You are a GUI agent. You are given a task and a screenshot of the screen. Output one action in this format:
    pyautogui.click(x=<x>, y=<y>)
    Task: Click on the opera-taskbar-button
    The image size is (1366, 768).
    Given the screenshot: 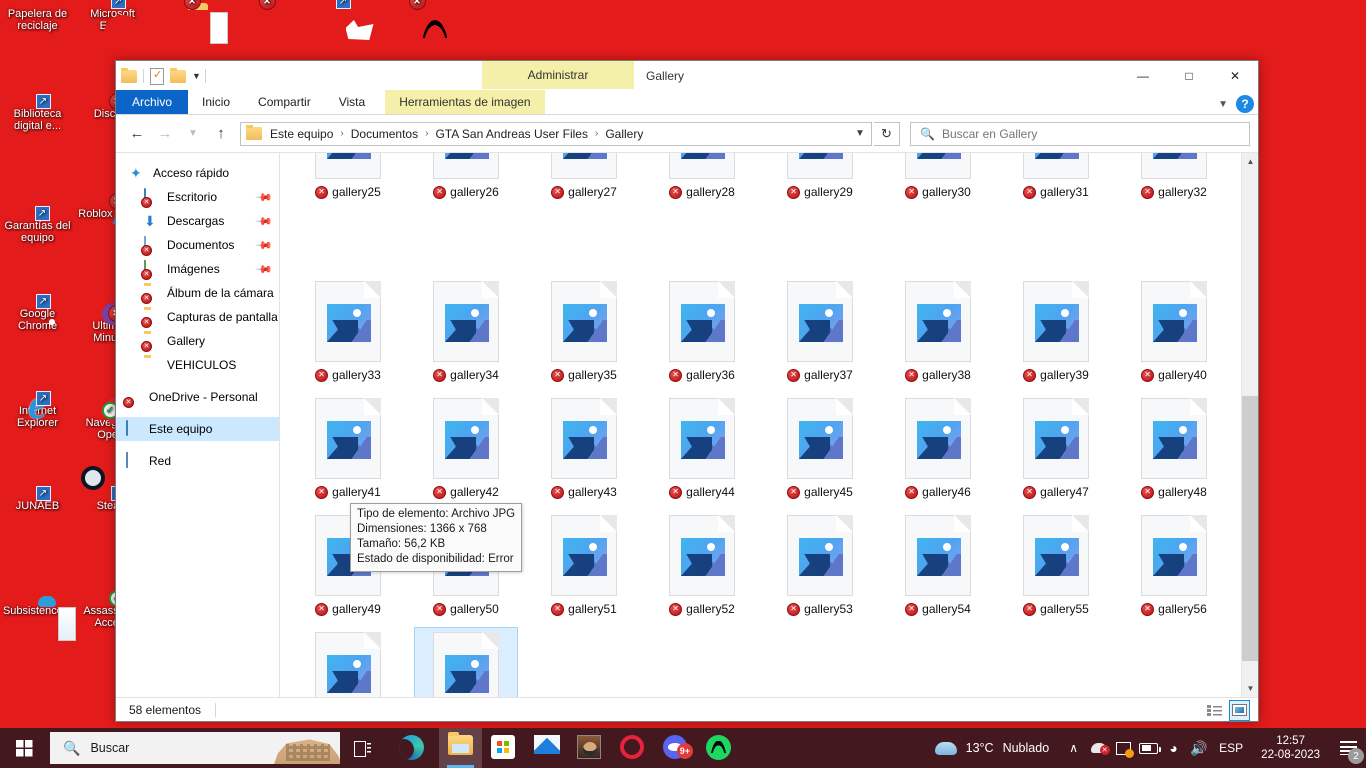 What is the action you would take?
    pyautogui.click(x=632, y=748)
    